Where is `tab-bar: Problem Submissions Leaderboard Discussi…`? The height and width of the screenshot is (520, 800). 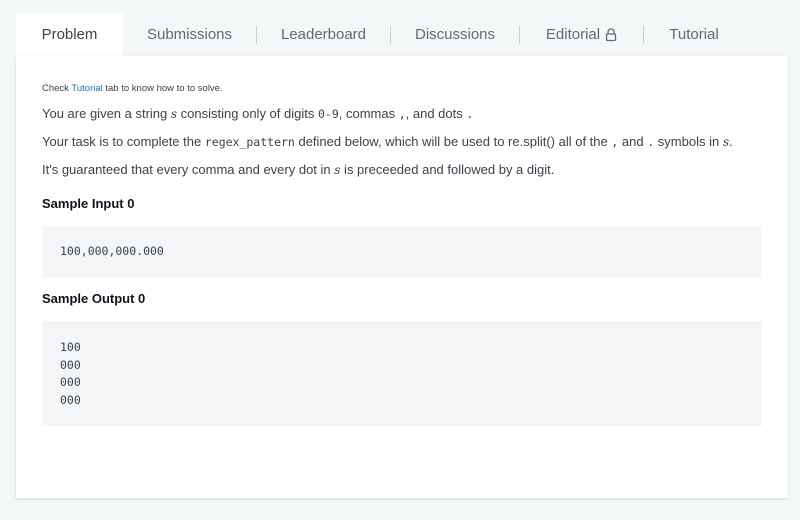 tab-bar: Problem Submissions Leaderboard Discussi… is located at coordinates (402, 34).